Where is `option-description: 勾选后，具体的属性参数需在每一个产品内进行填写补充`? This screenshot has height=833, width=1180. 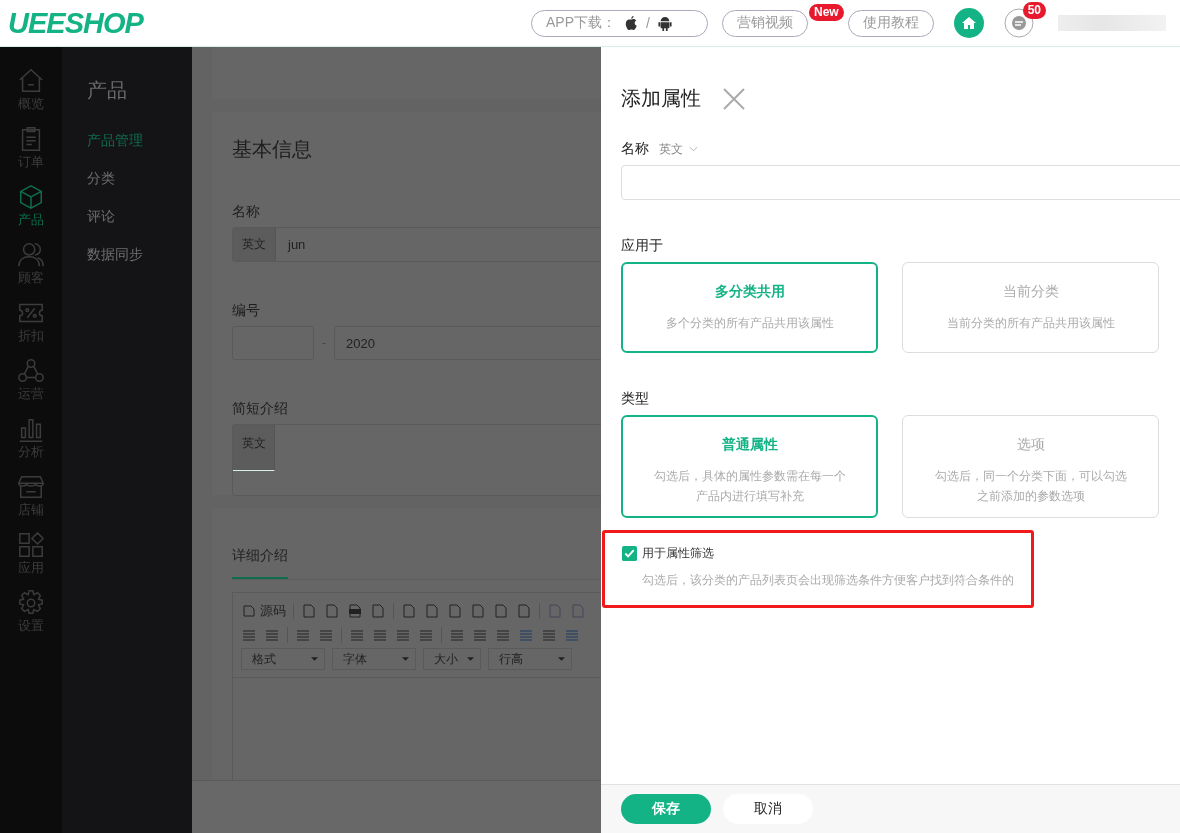
option-description: 勾选后，具体的属性参数需在每一个产品内进行填写补充 is located at coordinates (749, 486).